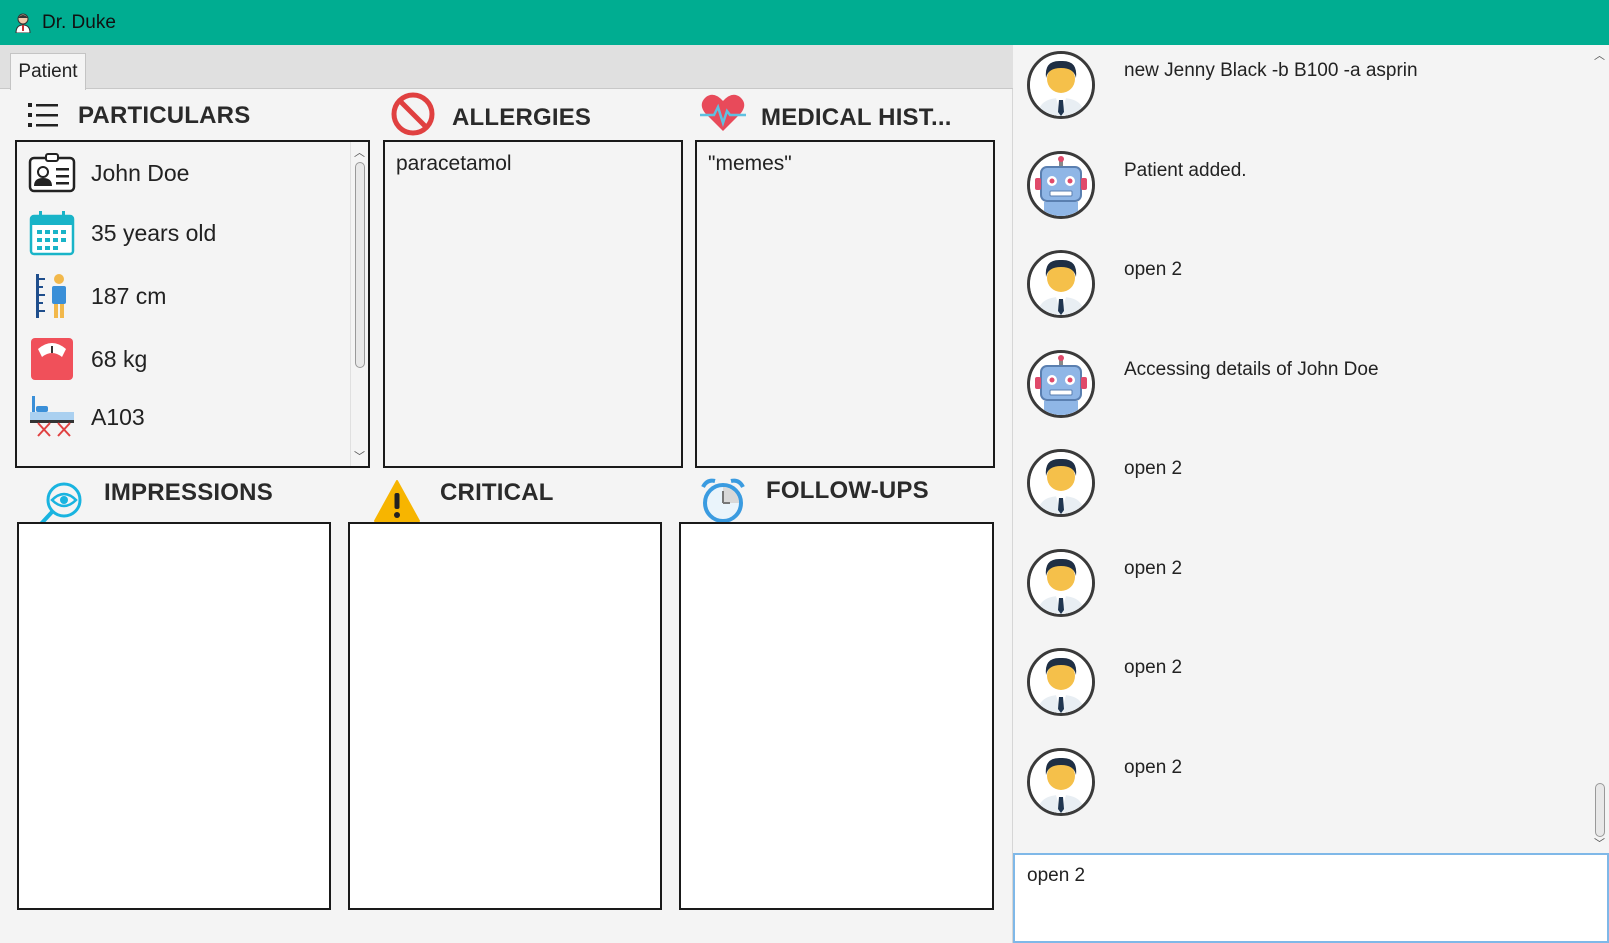 The height and width of the screenshot is (943, 1609). Describe the element at coordinates (52, 296) in the screenshot. I see `height-icon` at that location.